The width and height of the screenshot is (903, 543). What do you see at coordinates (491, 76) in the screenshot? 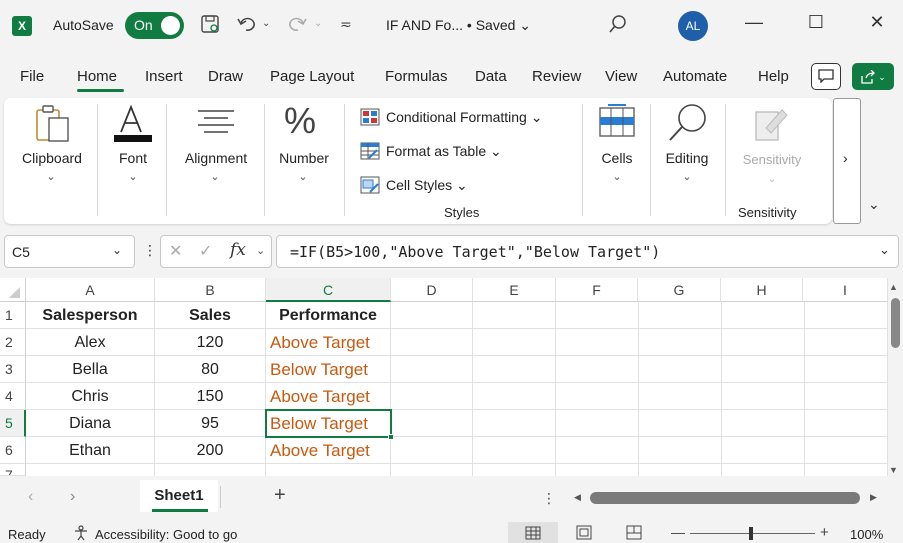
I see `tab-data: Data` at bounding box center [491, 76].